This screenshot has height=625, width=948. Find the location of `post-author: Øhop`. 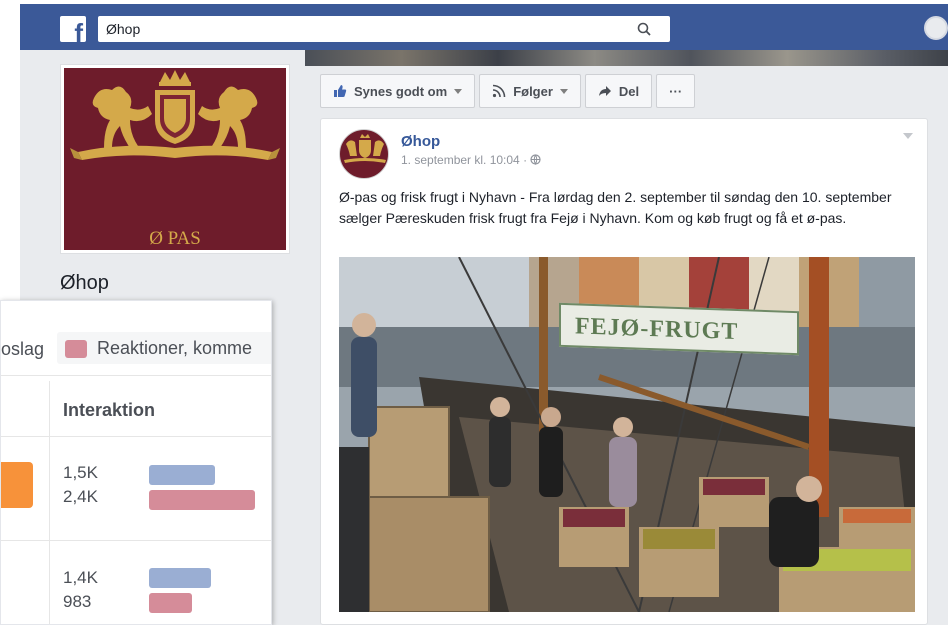

post-author: Øhop is located at coordinates (420, 141).